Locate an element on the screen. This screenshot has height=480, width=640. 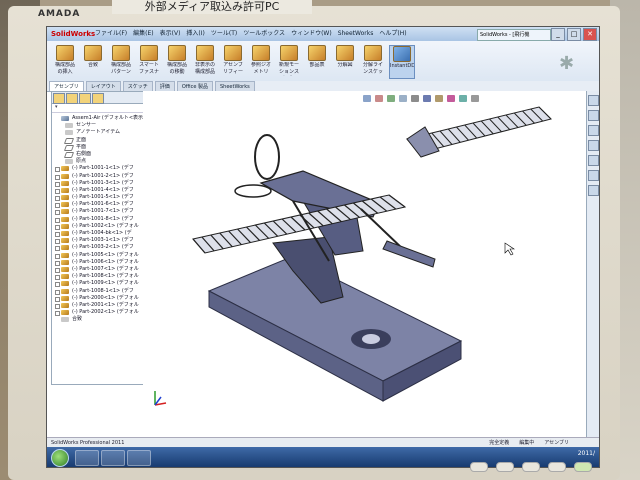
view-palette-icon is located at coordinates (593, 160).